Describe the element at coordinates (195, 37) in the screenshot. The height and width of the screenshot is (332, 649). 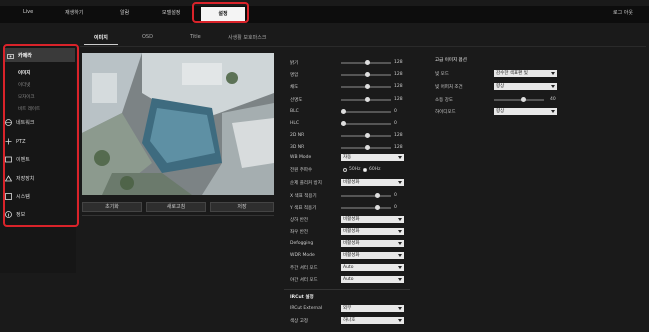
I see `tab-title: Title` at that location.